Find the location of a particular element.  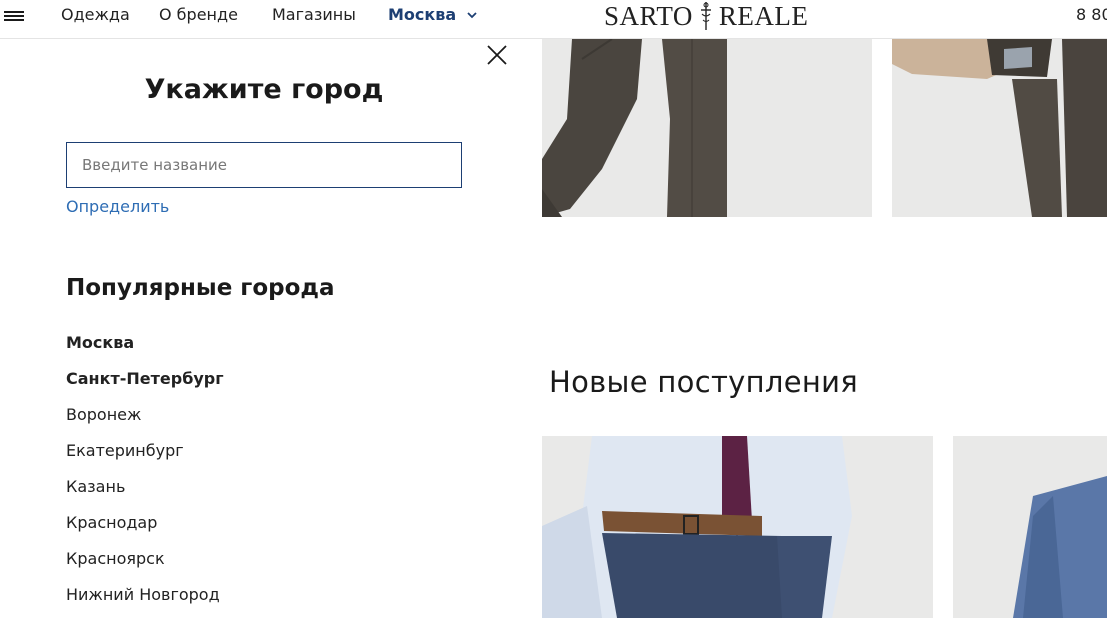

panel-title: Укажите город is located at coordinates (264, 89).